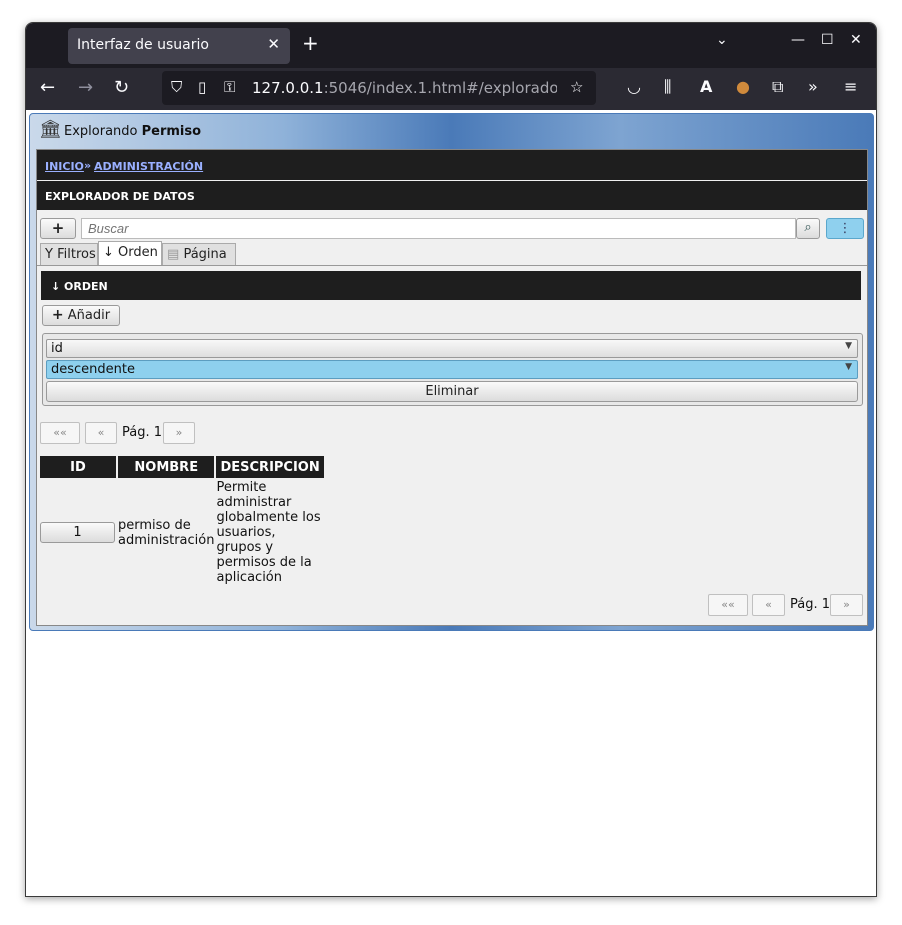  Describe the element at coordinates (452, 391) in the screenshot. I see `remove-order-button: Eliminar` at that location.